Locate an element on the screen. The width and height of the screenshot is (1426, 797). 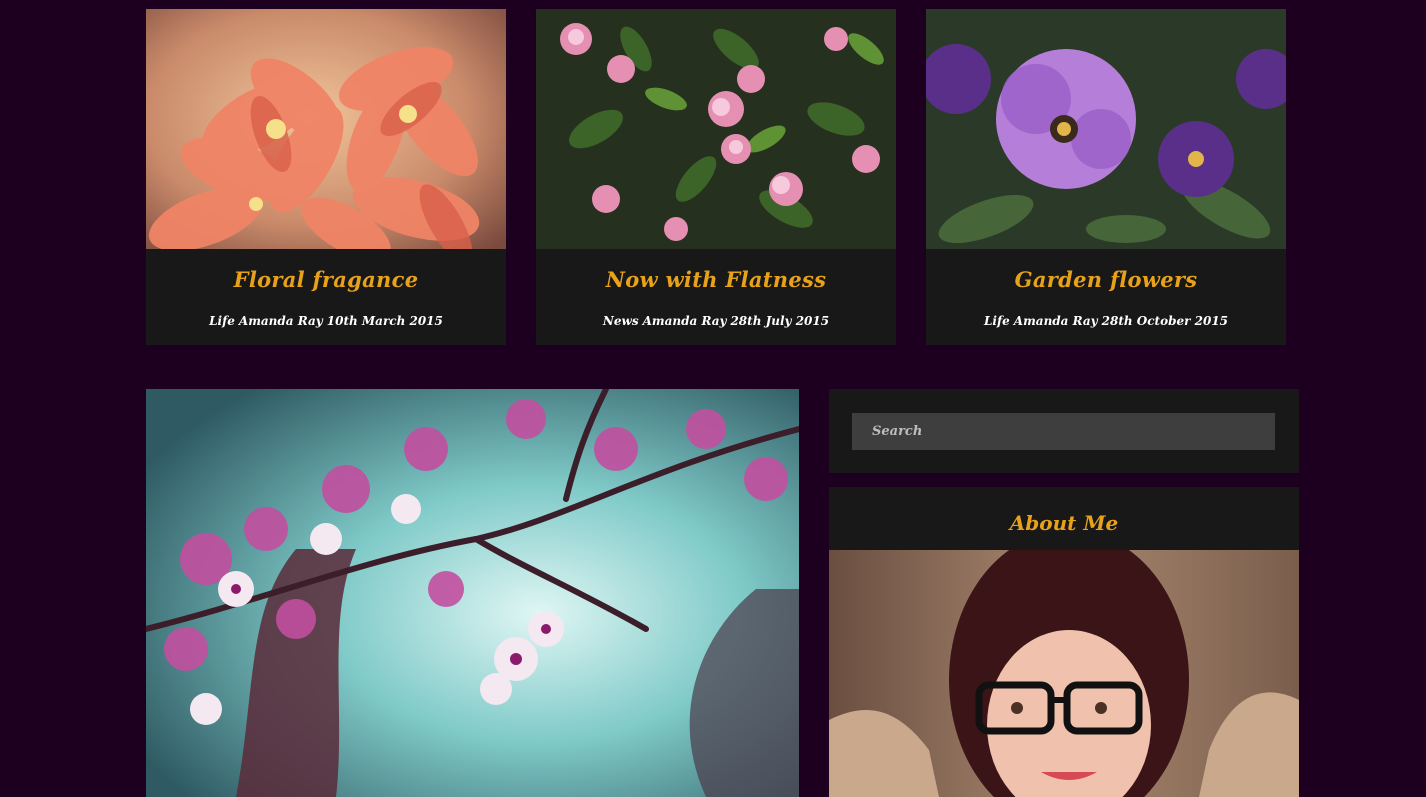
post-meta: Life Amanda Ray 10th March 2015 is located at coordinates (326, 321).